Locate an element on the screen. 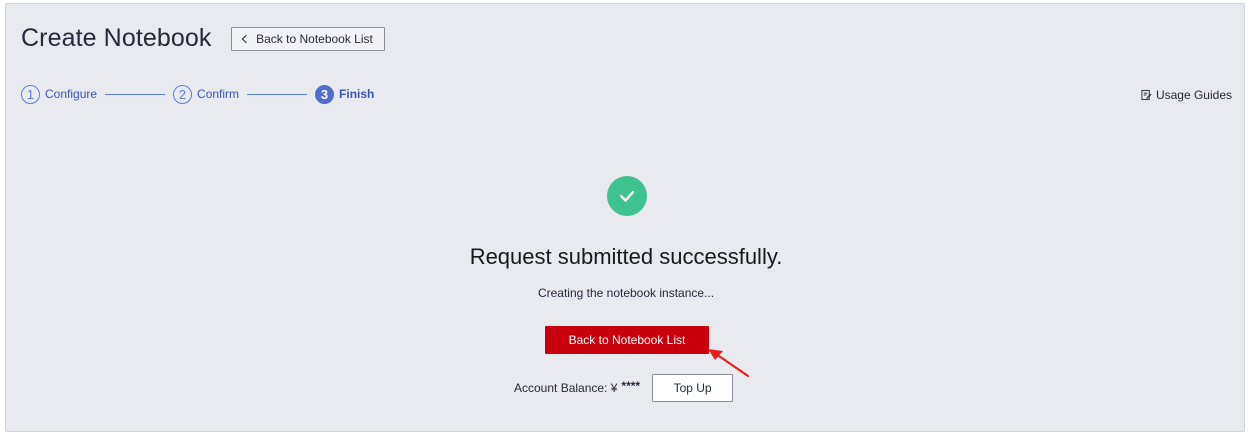  step-finish: 3 Finish is located at coordinates (345, 94).